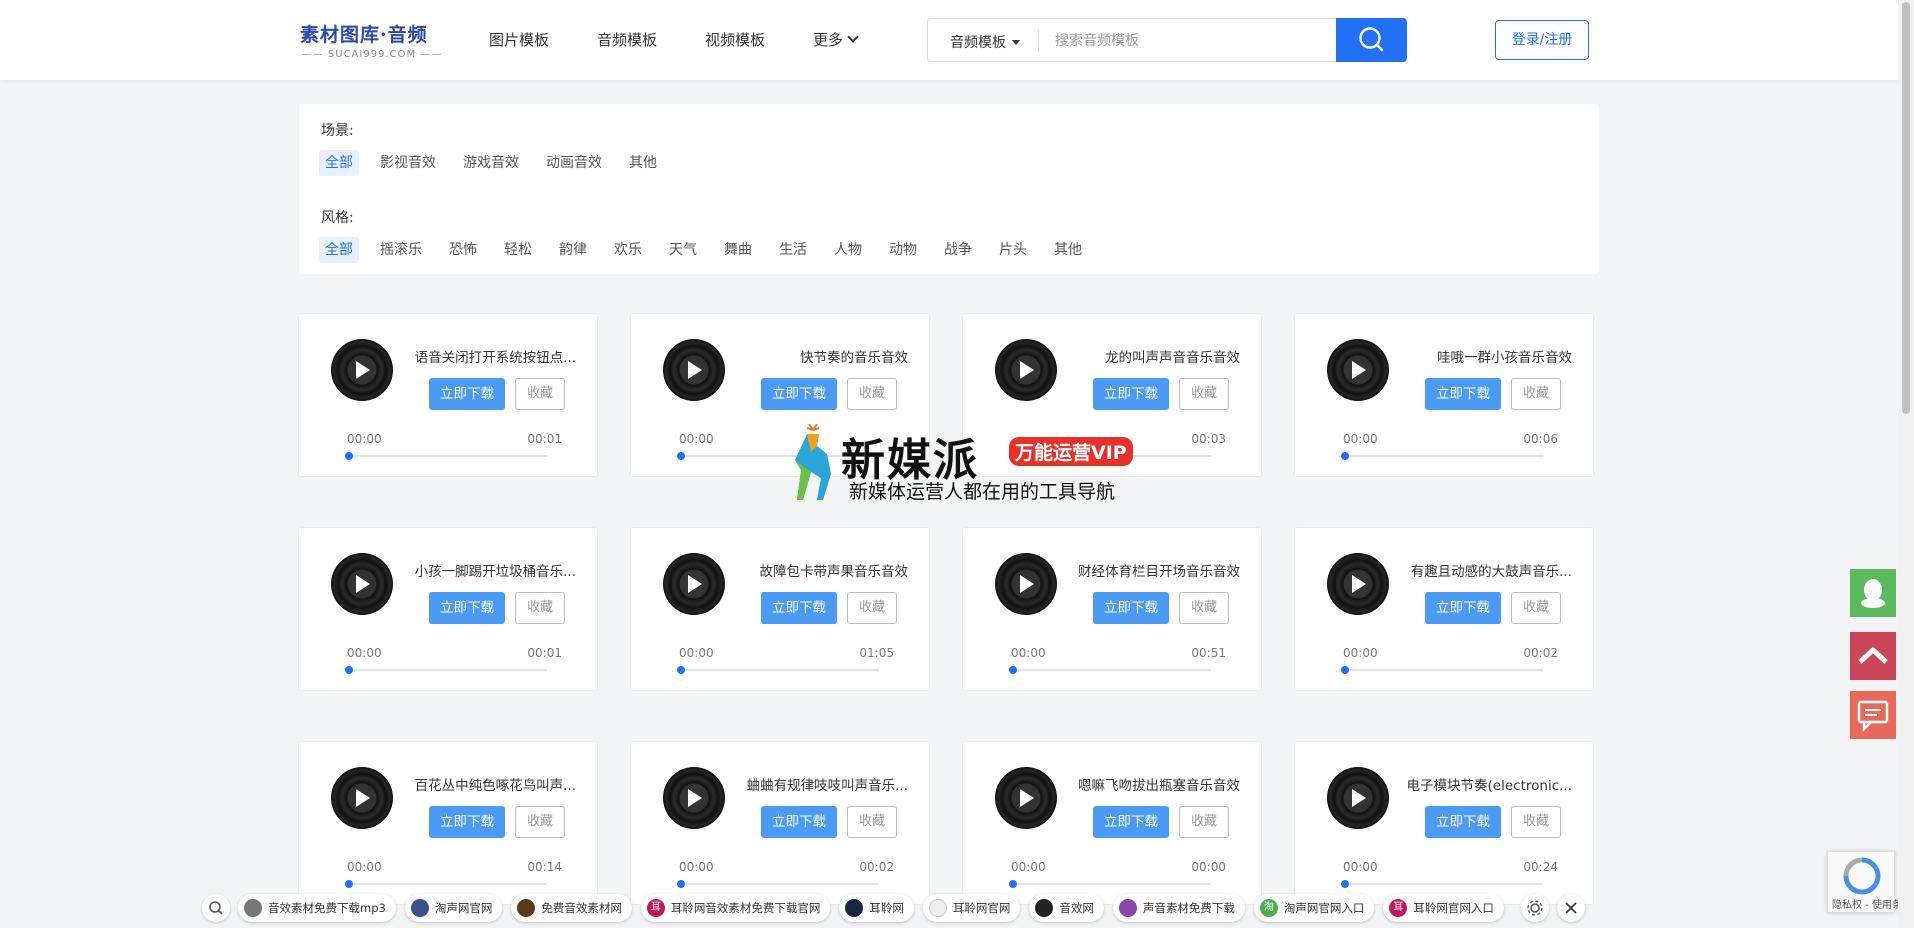 The height and width of the screenshot is (928, 1914). Describe the element at coordinates (1906, 208) in the screenshot. I see `scrollbar-thumb` at that location.